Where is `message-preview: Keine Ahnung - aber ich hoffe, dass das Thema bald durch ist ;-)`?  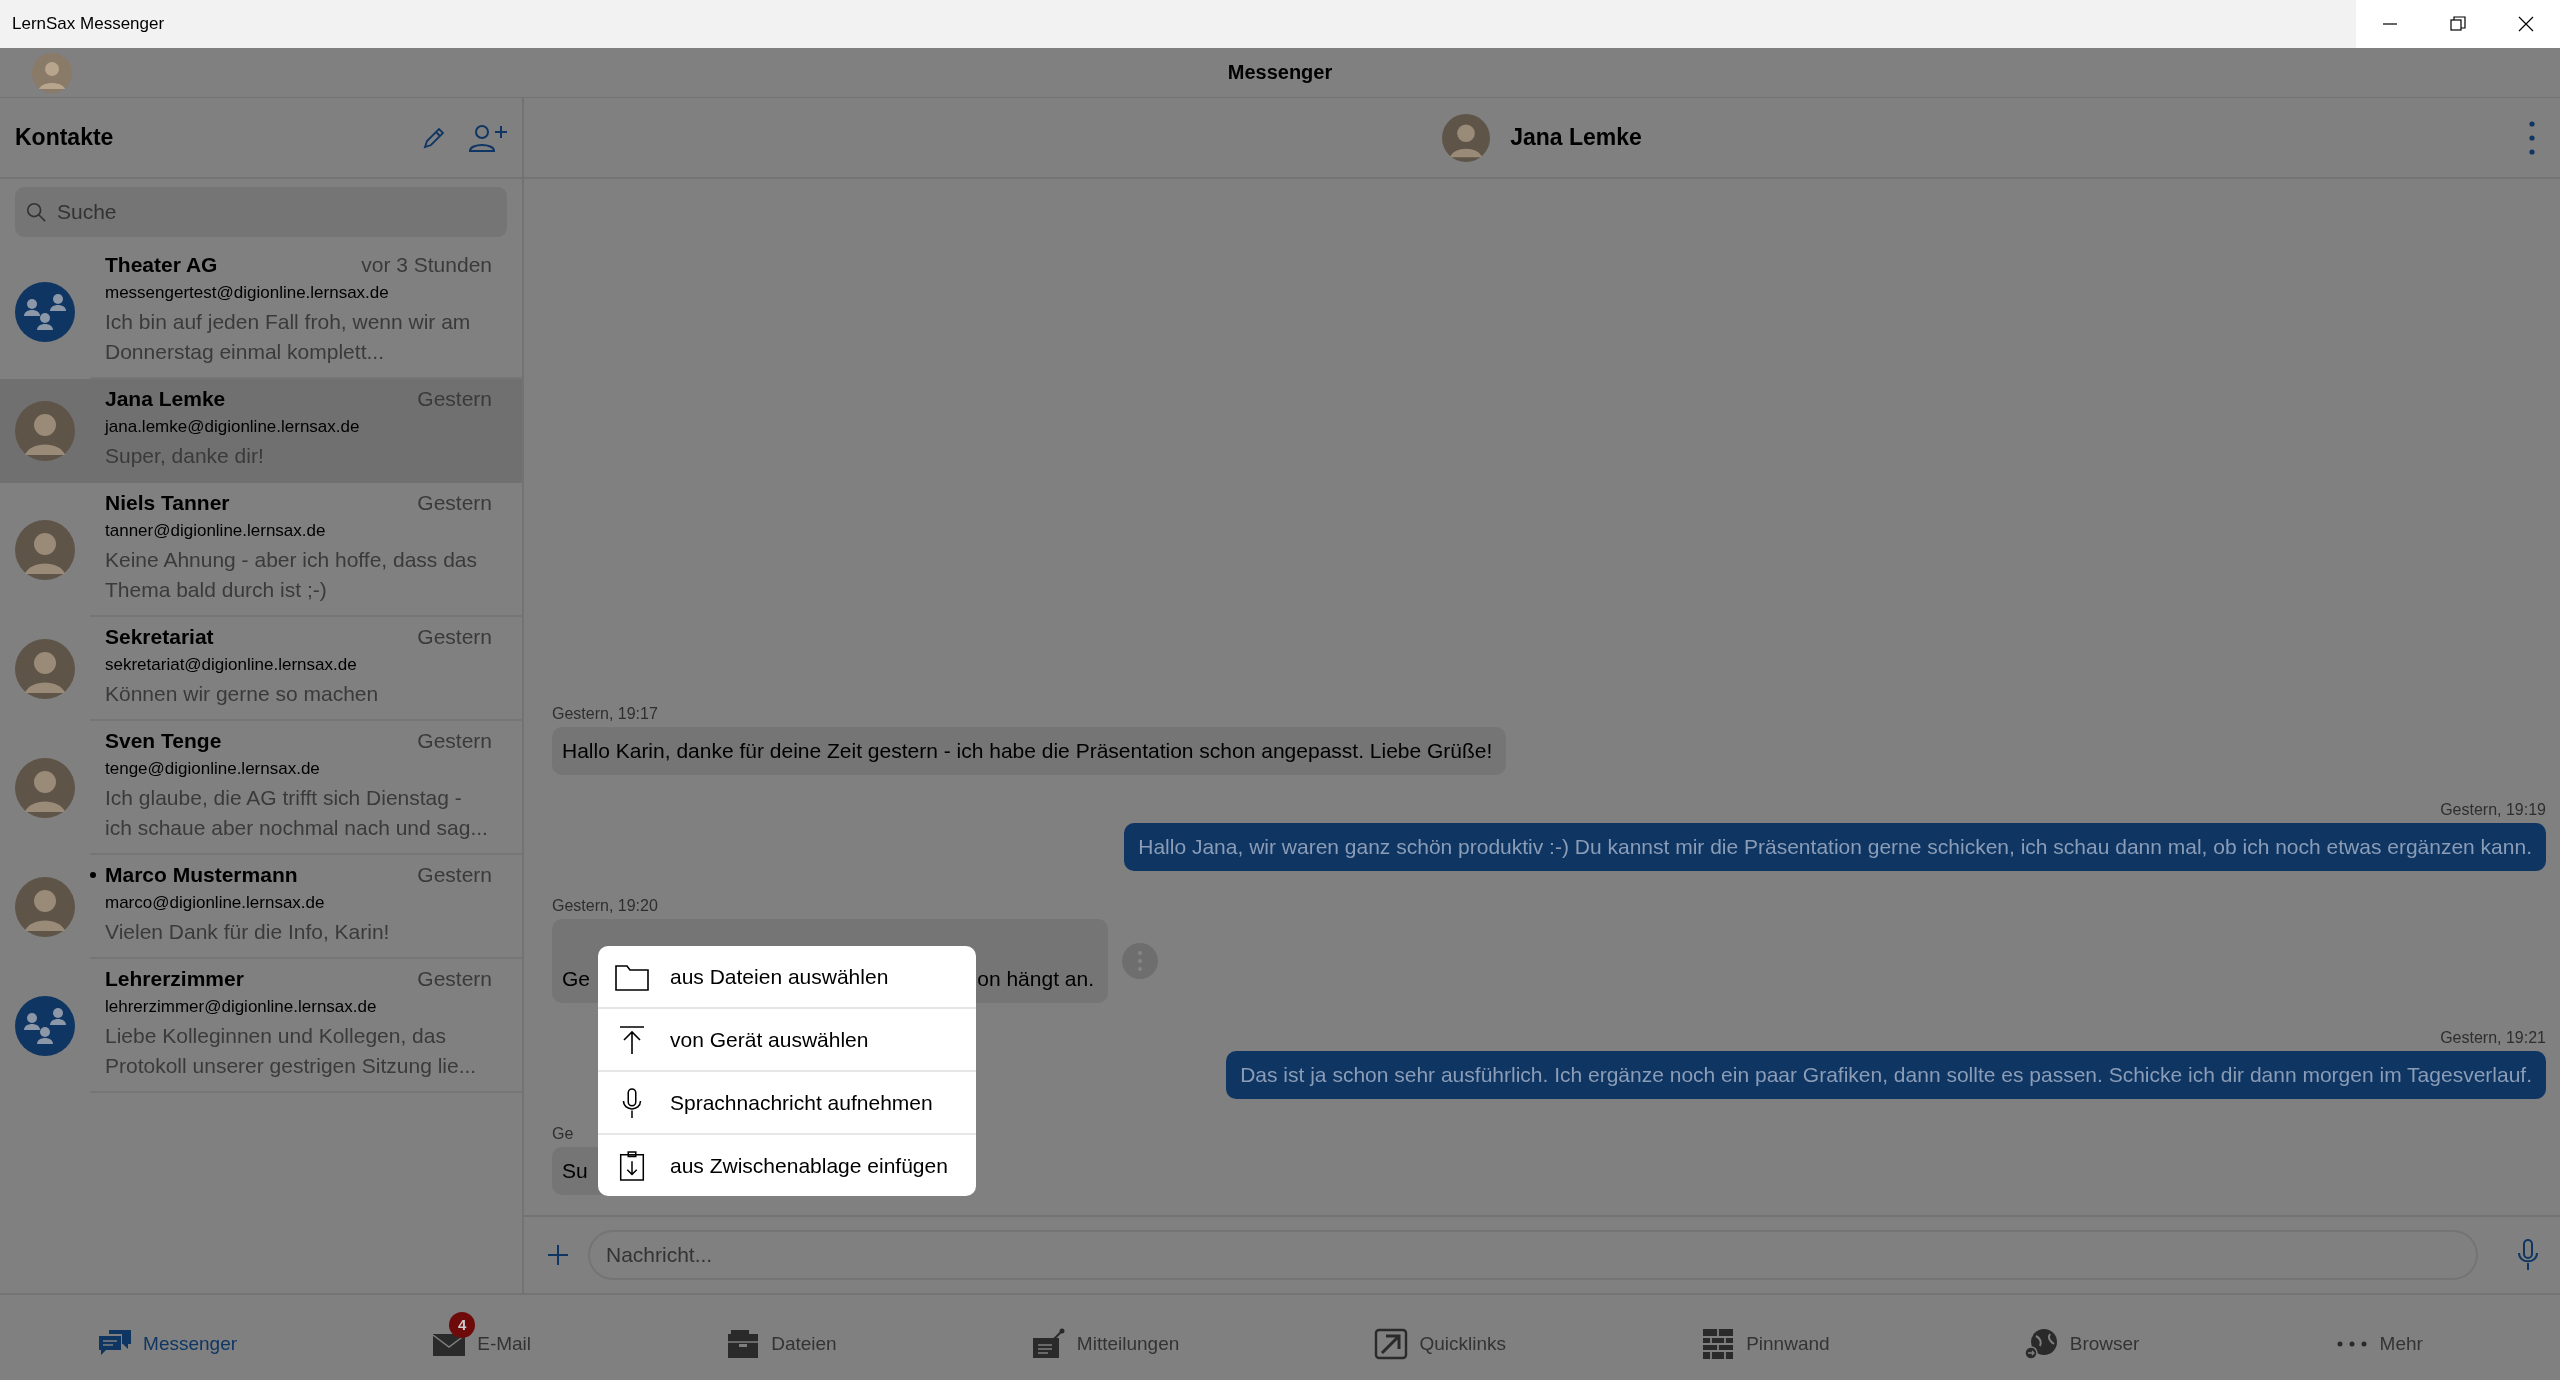
message-preview: Keine Ahnung - aber ich hoffe, dass das Thema bald durch ist ;-) is located at coordinates (292, 575).